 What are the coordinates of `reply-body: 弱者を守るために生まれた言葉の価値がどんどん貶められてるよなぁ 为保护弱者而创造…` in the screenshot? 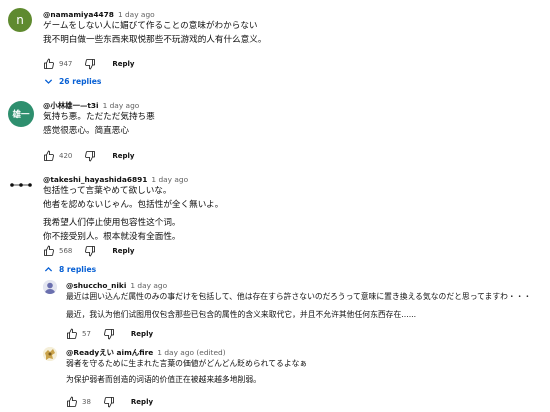 It's located at (186, 372).